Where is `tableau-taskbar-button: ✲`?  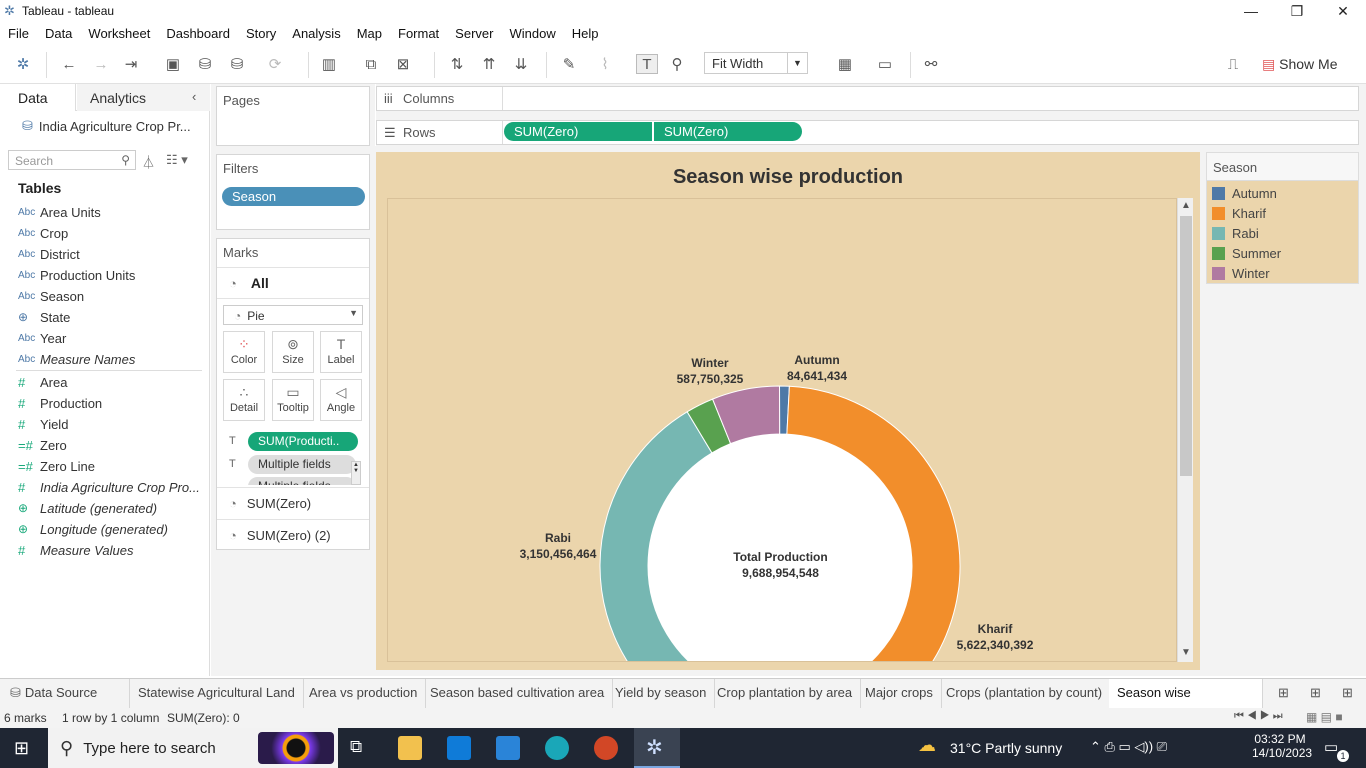
tableau-taskbar-button: ✲ is located at coordinates (657, 748).